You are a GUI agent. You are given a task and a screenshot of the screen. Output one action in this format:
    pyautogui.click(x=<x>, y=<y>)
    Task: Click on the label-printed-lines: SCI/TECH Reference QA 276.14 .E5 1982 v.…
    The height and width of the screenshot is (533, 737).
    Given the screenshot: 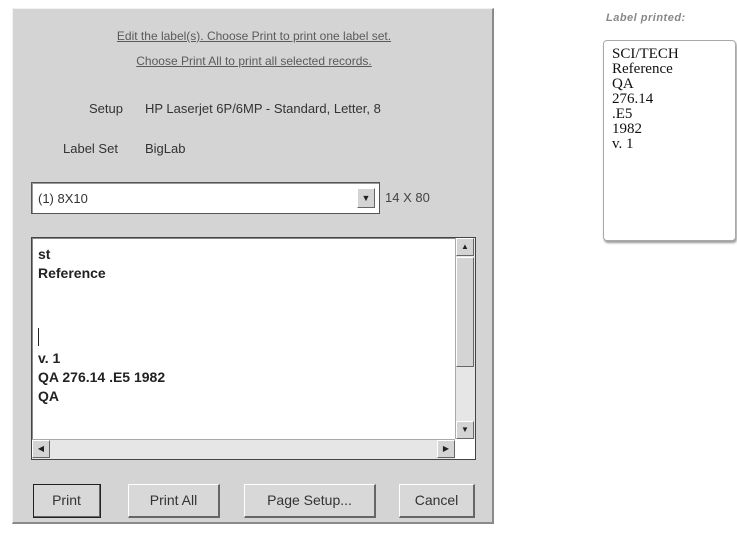 What is the action you would take?
    pyautogui.click(x=645, y=99)
    